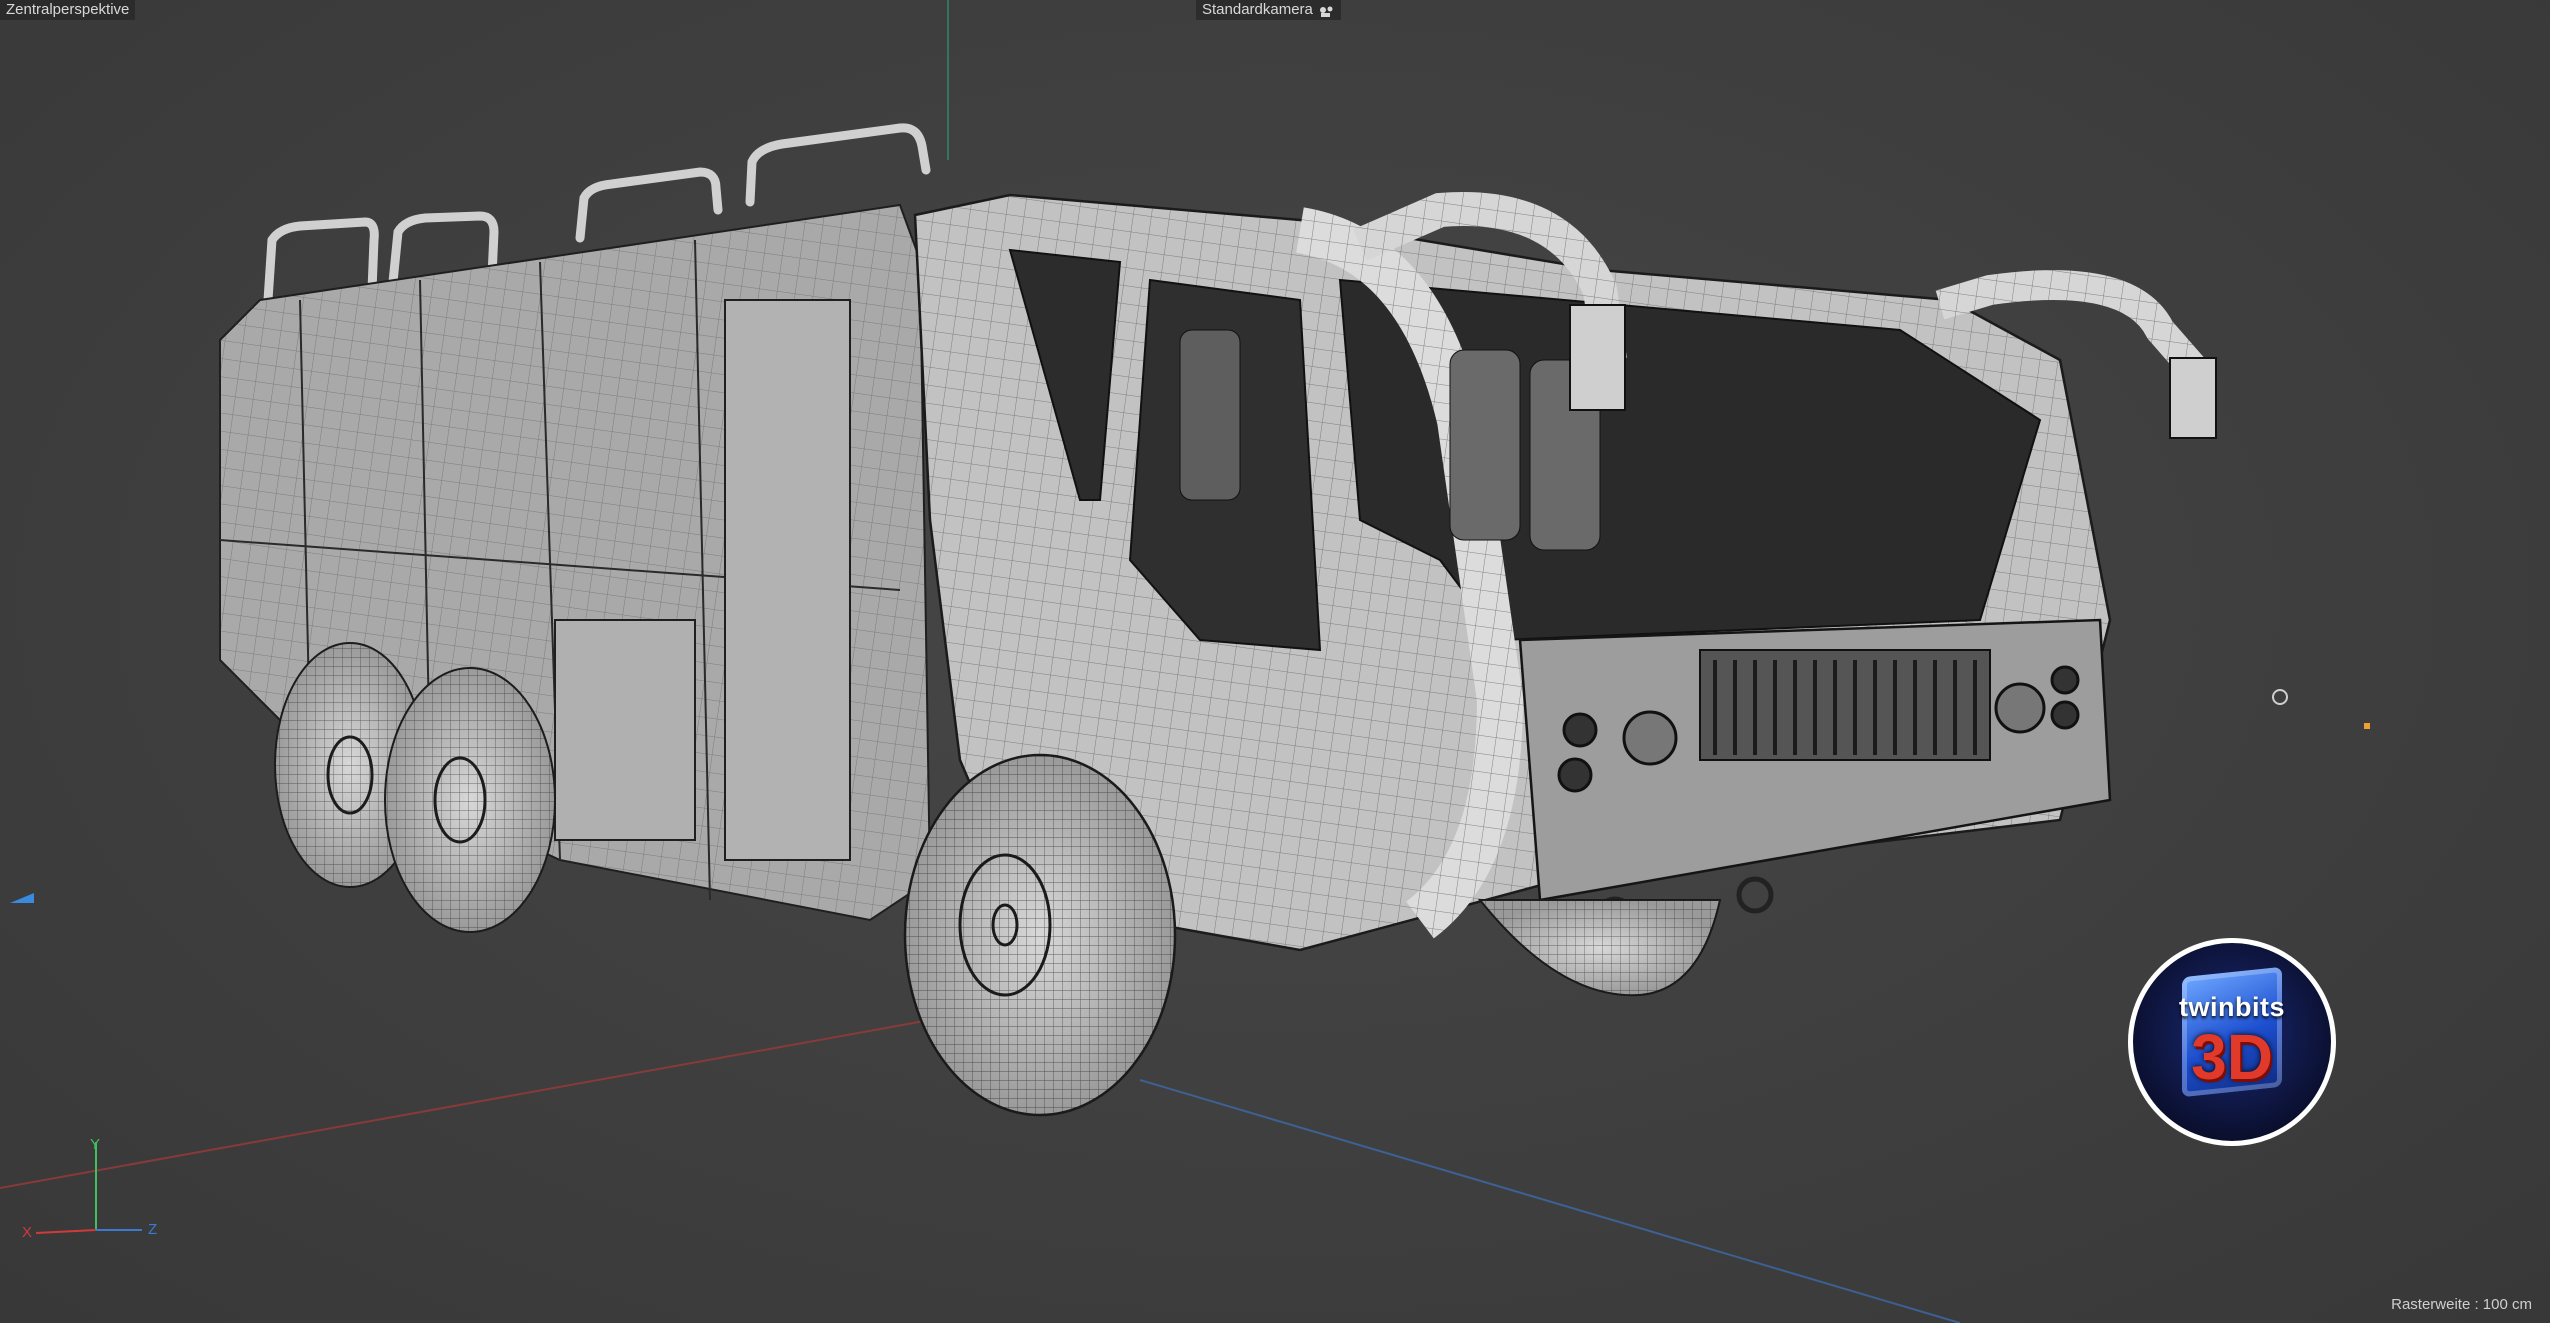 The width and height of the screenshot is (2550, 1323). I want to click on headlight-left, so click(1650, 738).